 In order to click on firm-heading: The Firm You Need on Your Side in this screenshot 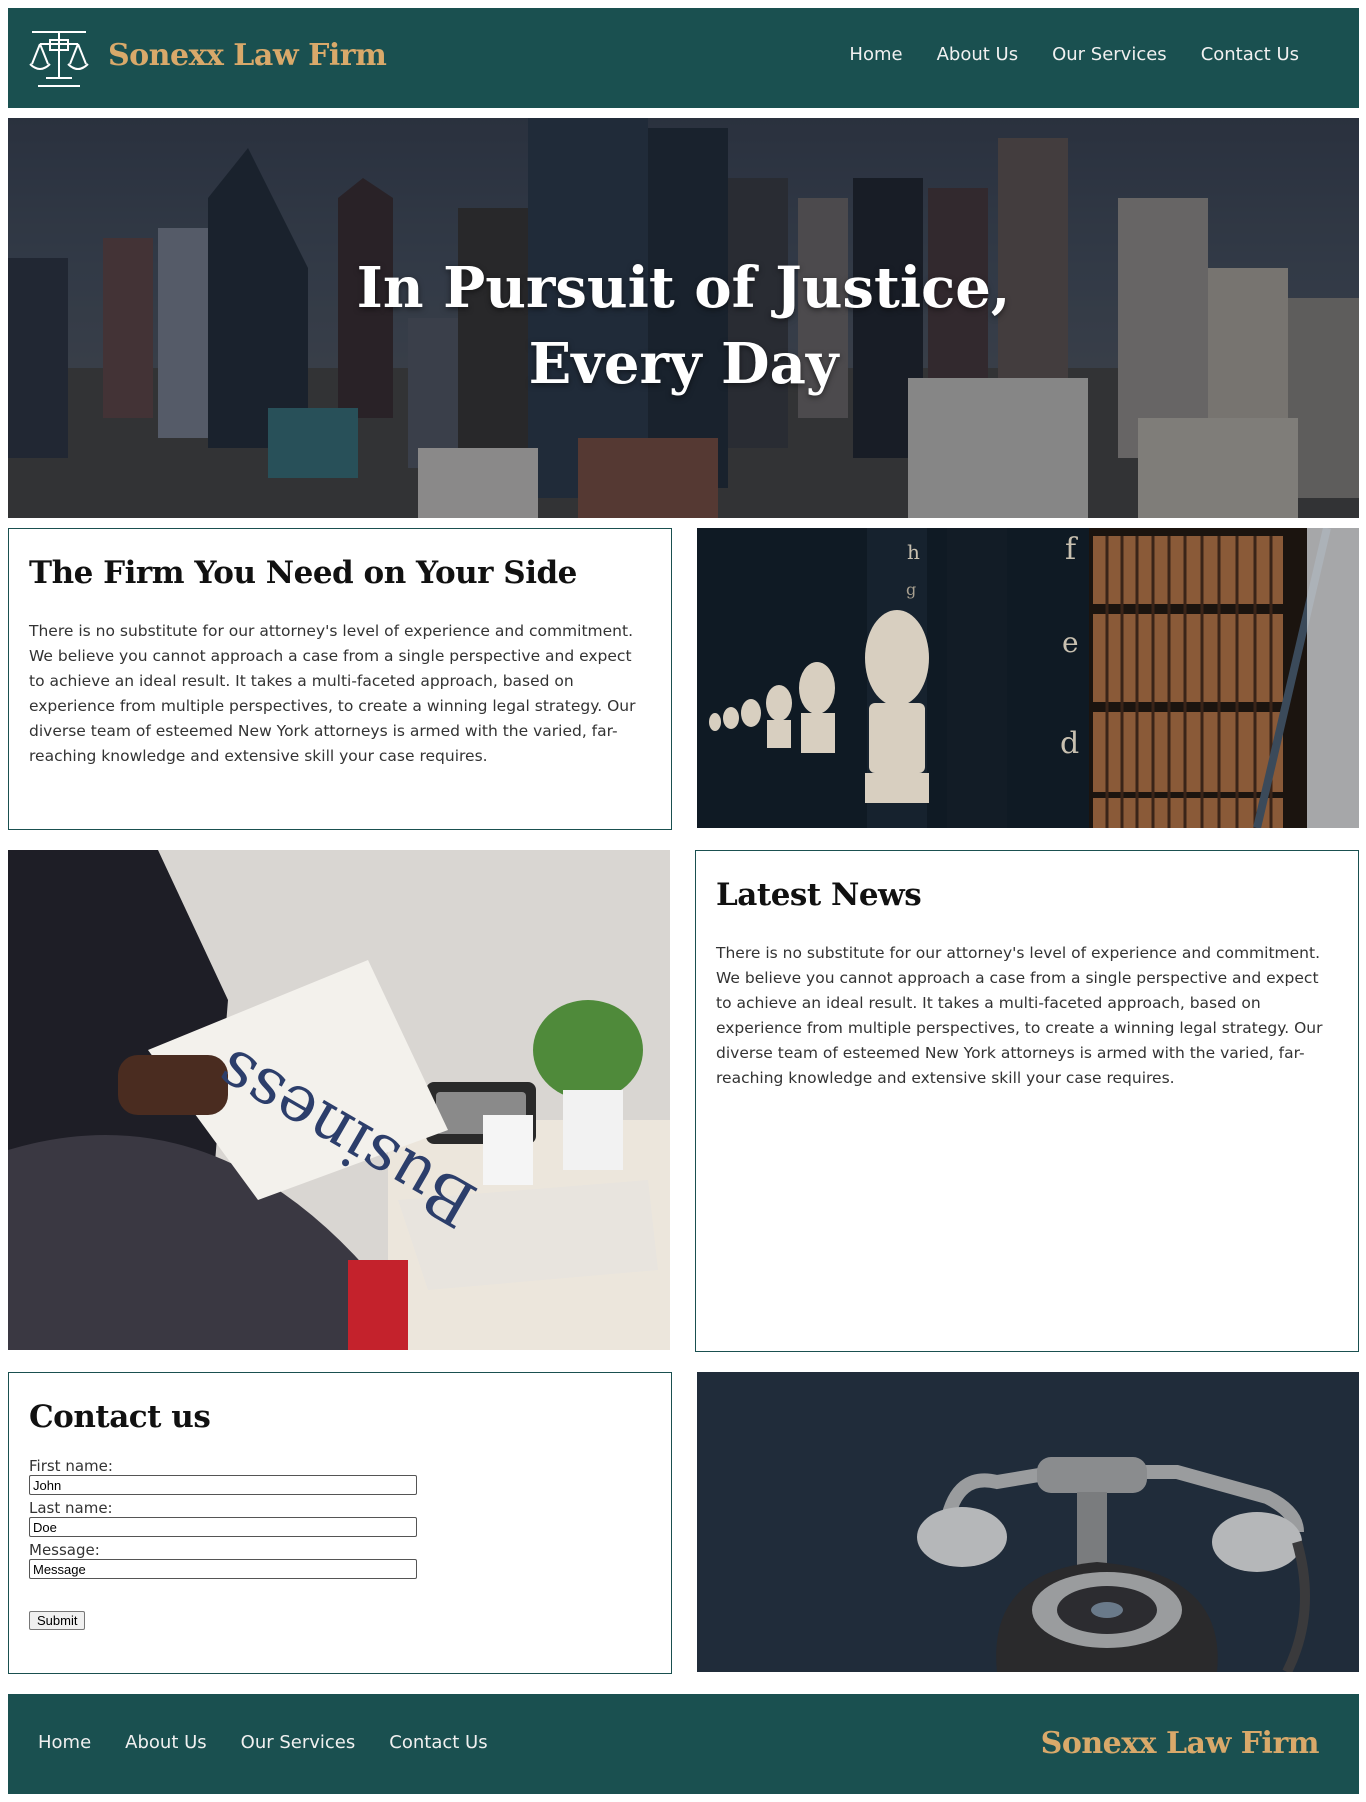, I will do `click(303, 573)`.